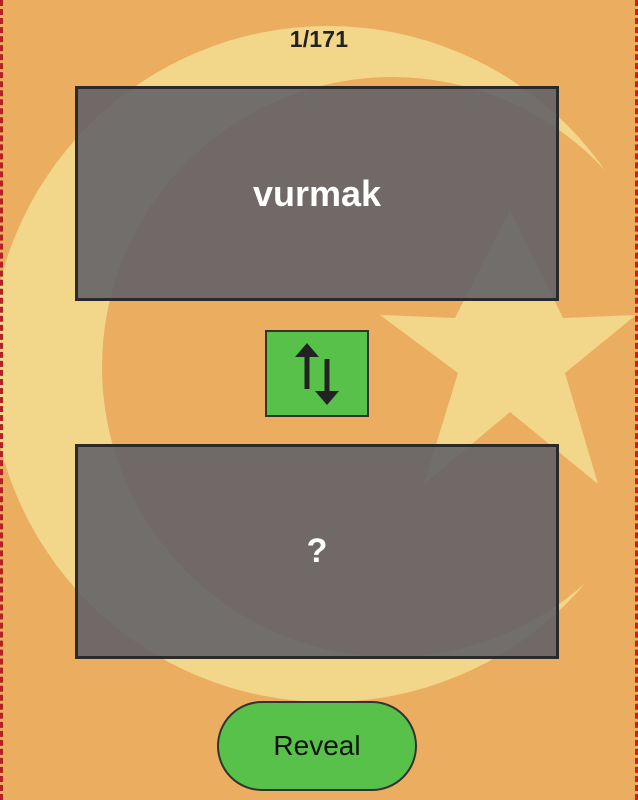  I want to click on answer-placeholder: ?, so click(317, 551).